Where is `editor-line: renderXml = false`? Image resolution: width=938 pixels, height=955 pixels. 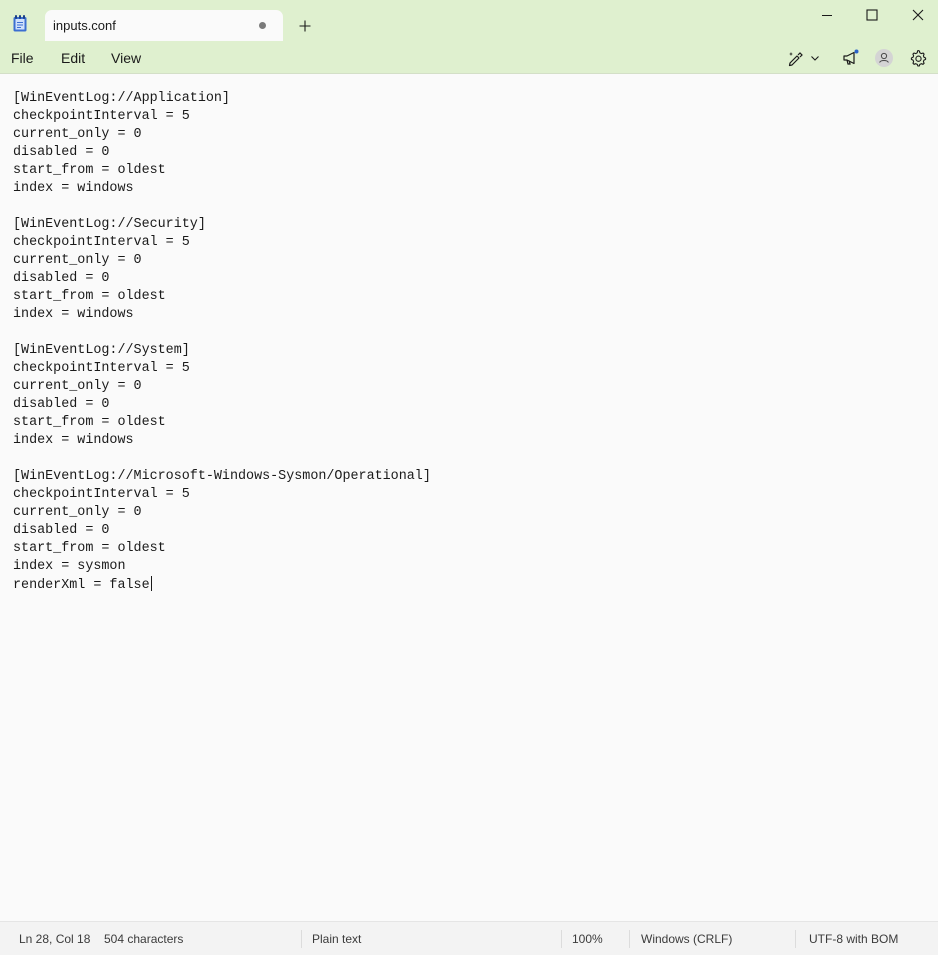
editor-line: renderXml = false is located at coordinates (222, 585).